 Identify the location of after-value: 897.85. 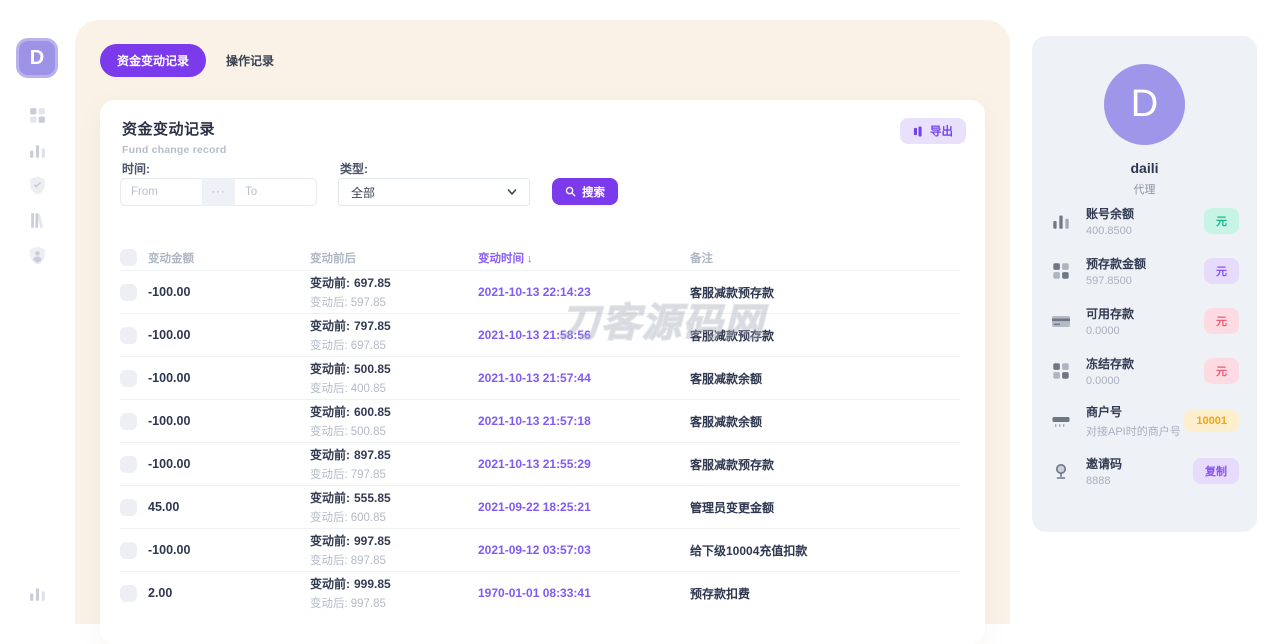
(368, 561).